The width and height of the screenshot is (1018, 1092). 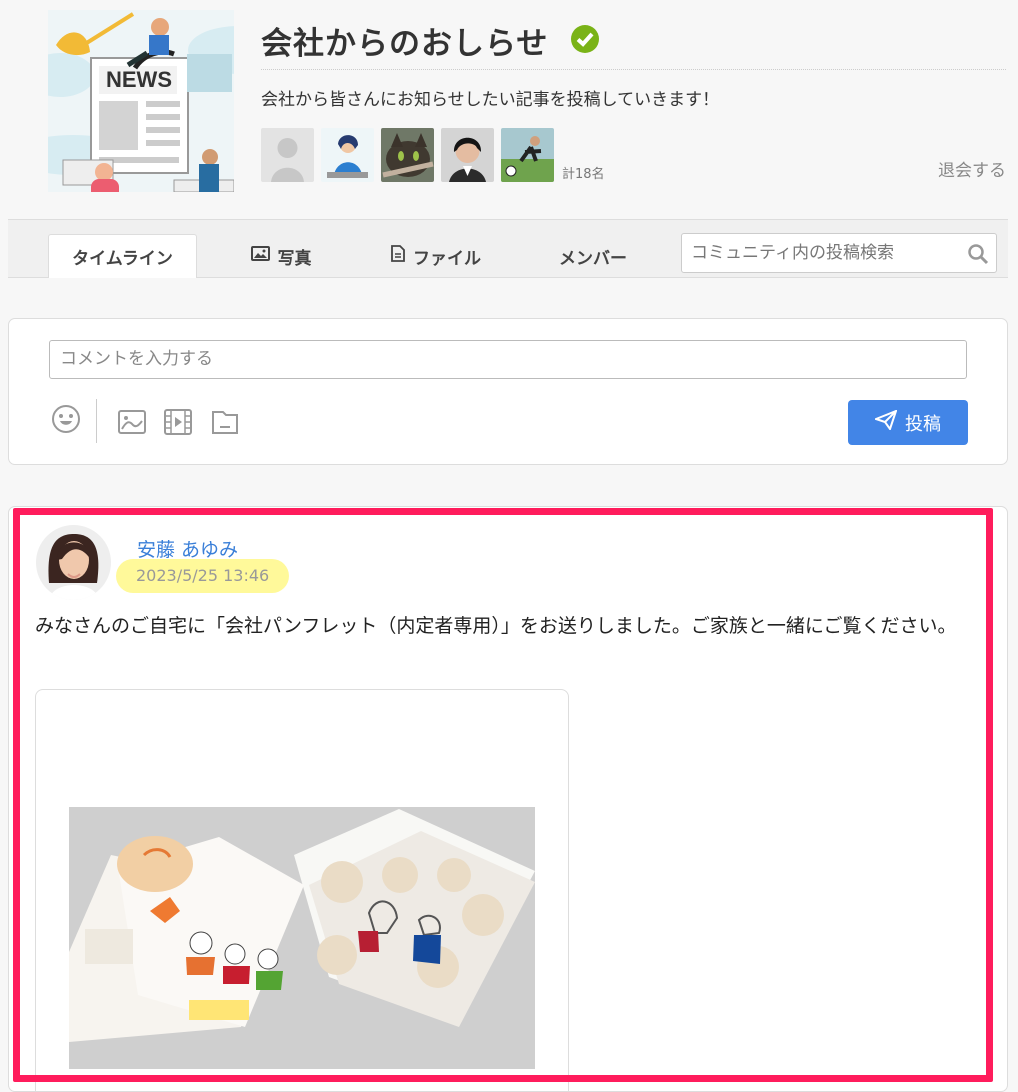 I want to click on member-avatar-list, so click(x=407, y=155).